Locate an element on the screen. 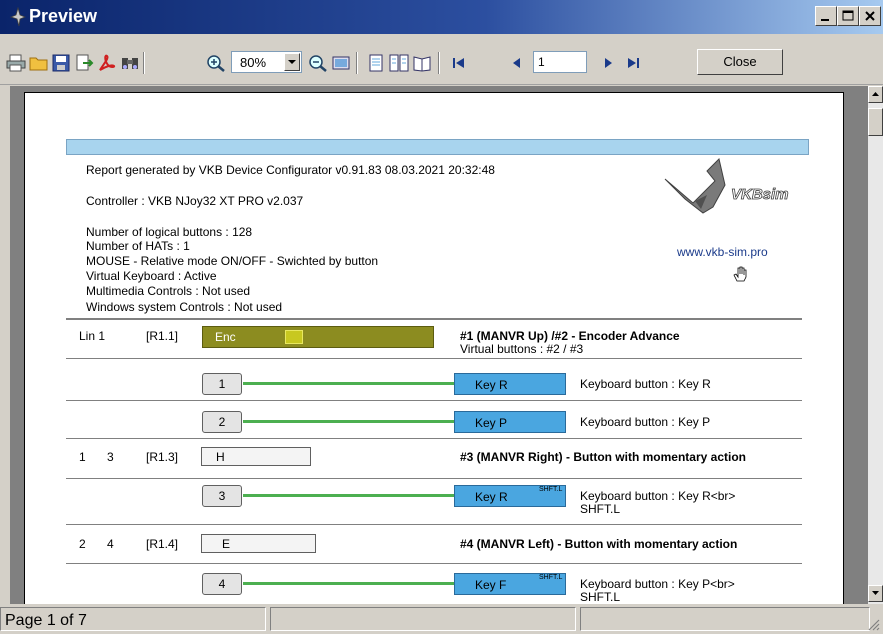 This screenshot has height=634, width=883. window-title: Preview is located at coordinates (63, 16).